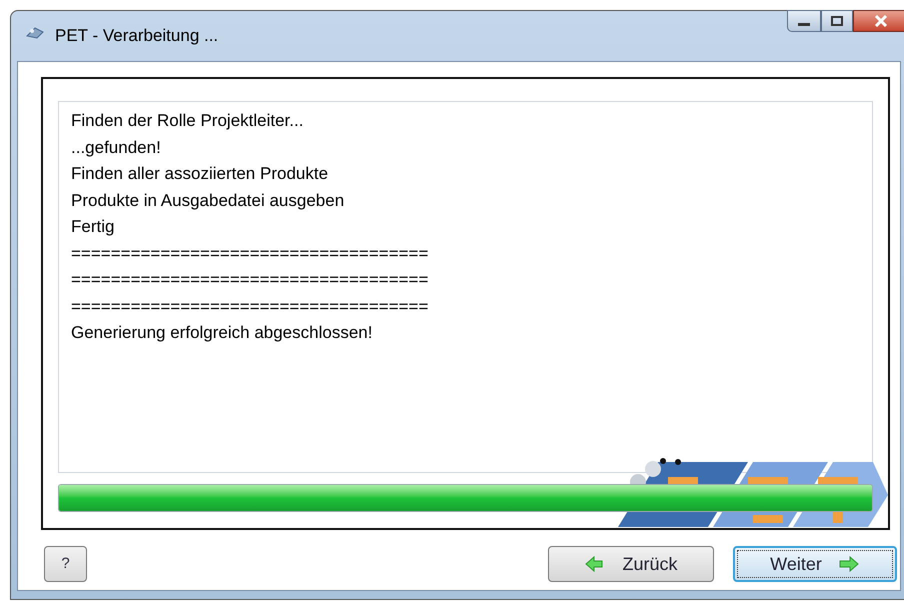 This screenshot has width=904, height=606. Describe the element at coordinates (200, 174) in the screenshot. I see `log-line: Finden aller assoziierten Produkte` at that location.